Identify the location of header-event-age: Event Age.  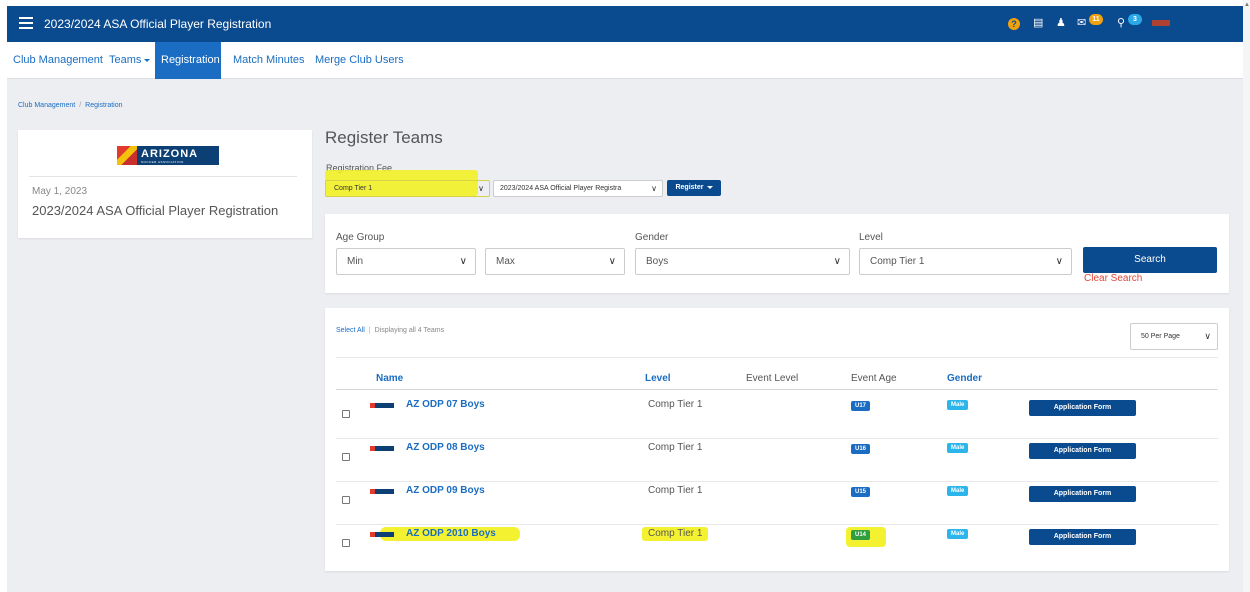
(874, 378).